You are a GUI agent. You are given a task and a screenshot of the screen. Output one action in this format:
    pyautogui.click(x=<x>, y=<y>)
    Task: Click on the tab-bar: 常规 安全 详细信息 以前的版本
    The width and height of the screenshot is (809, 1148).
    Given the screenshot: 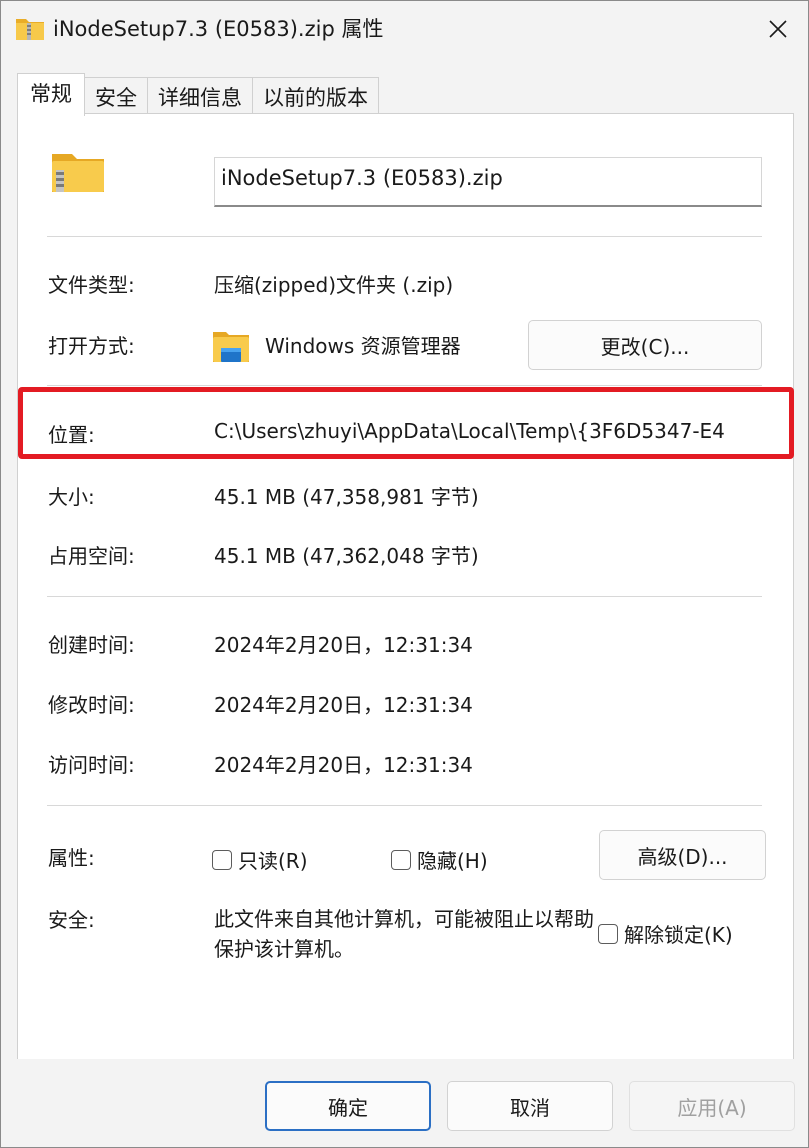 What is the action you would take?
    pyautogui.click(x=198, y=94)
    